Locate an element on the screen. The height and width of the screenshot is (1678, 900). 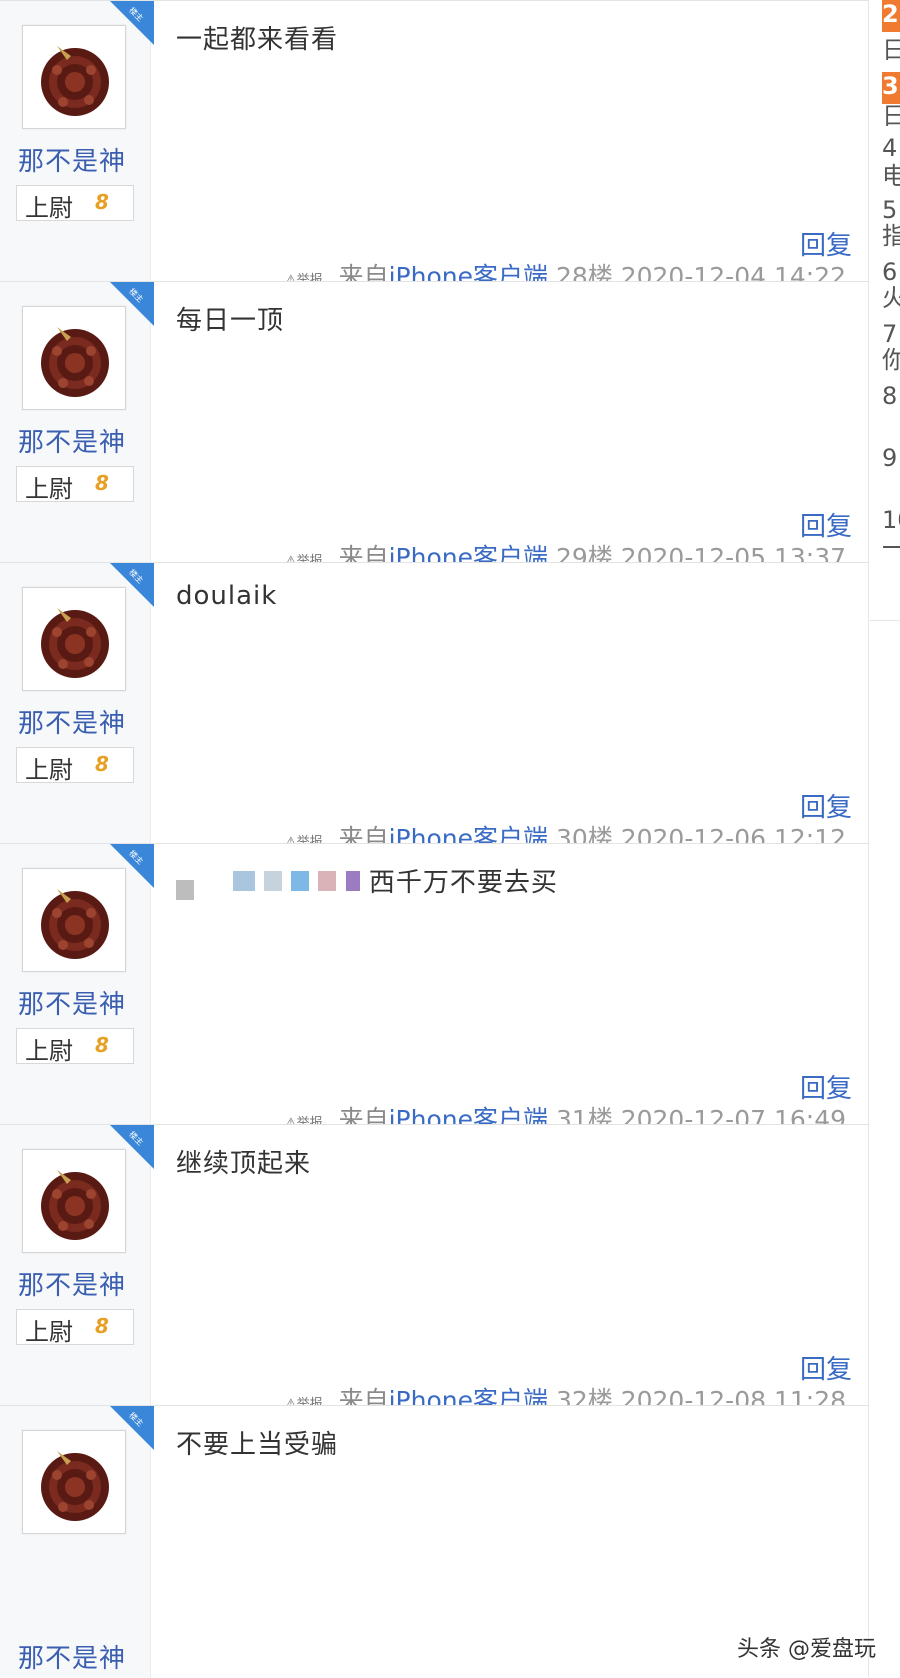
rank-number: 2 is located at coordinates (891, 16).